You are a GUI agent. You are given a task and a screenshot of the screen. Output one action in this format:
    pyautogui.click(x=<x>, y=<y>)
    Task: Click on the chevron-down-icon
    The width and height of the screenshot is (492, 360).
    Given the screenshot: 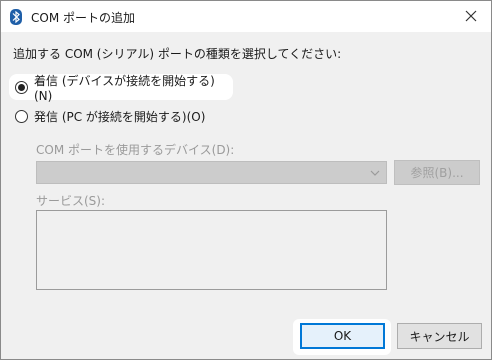 What is the action you would take?
    pyautogui.click(x=375, y=173)
    